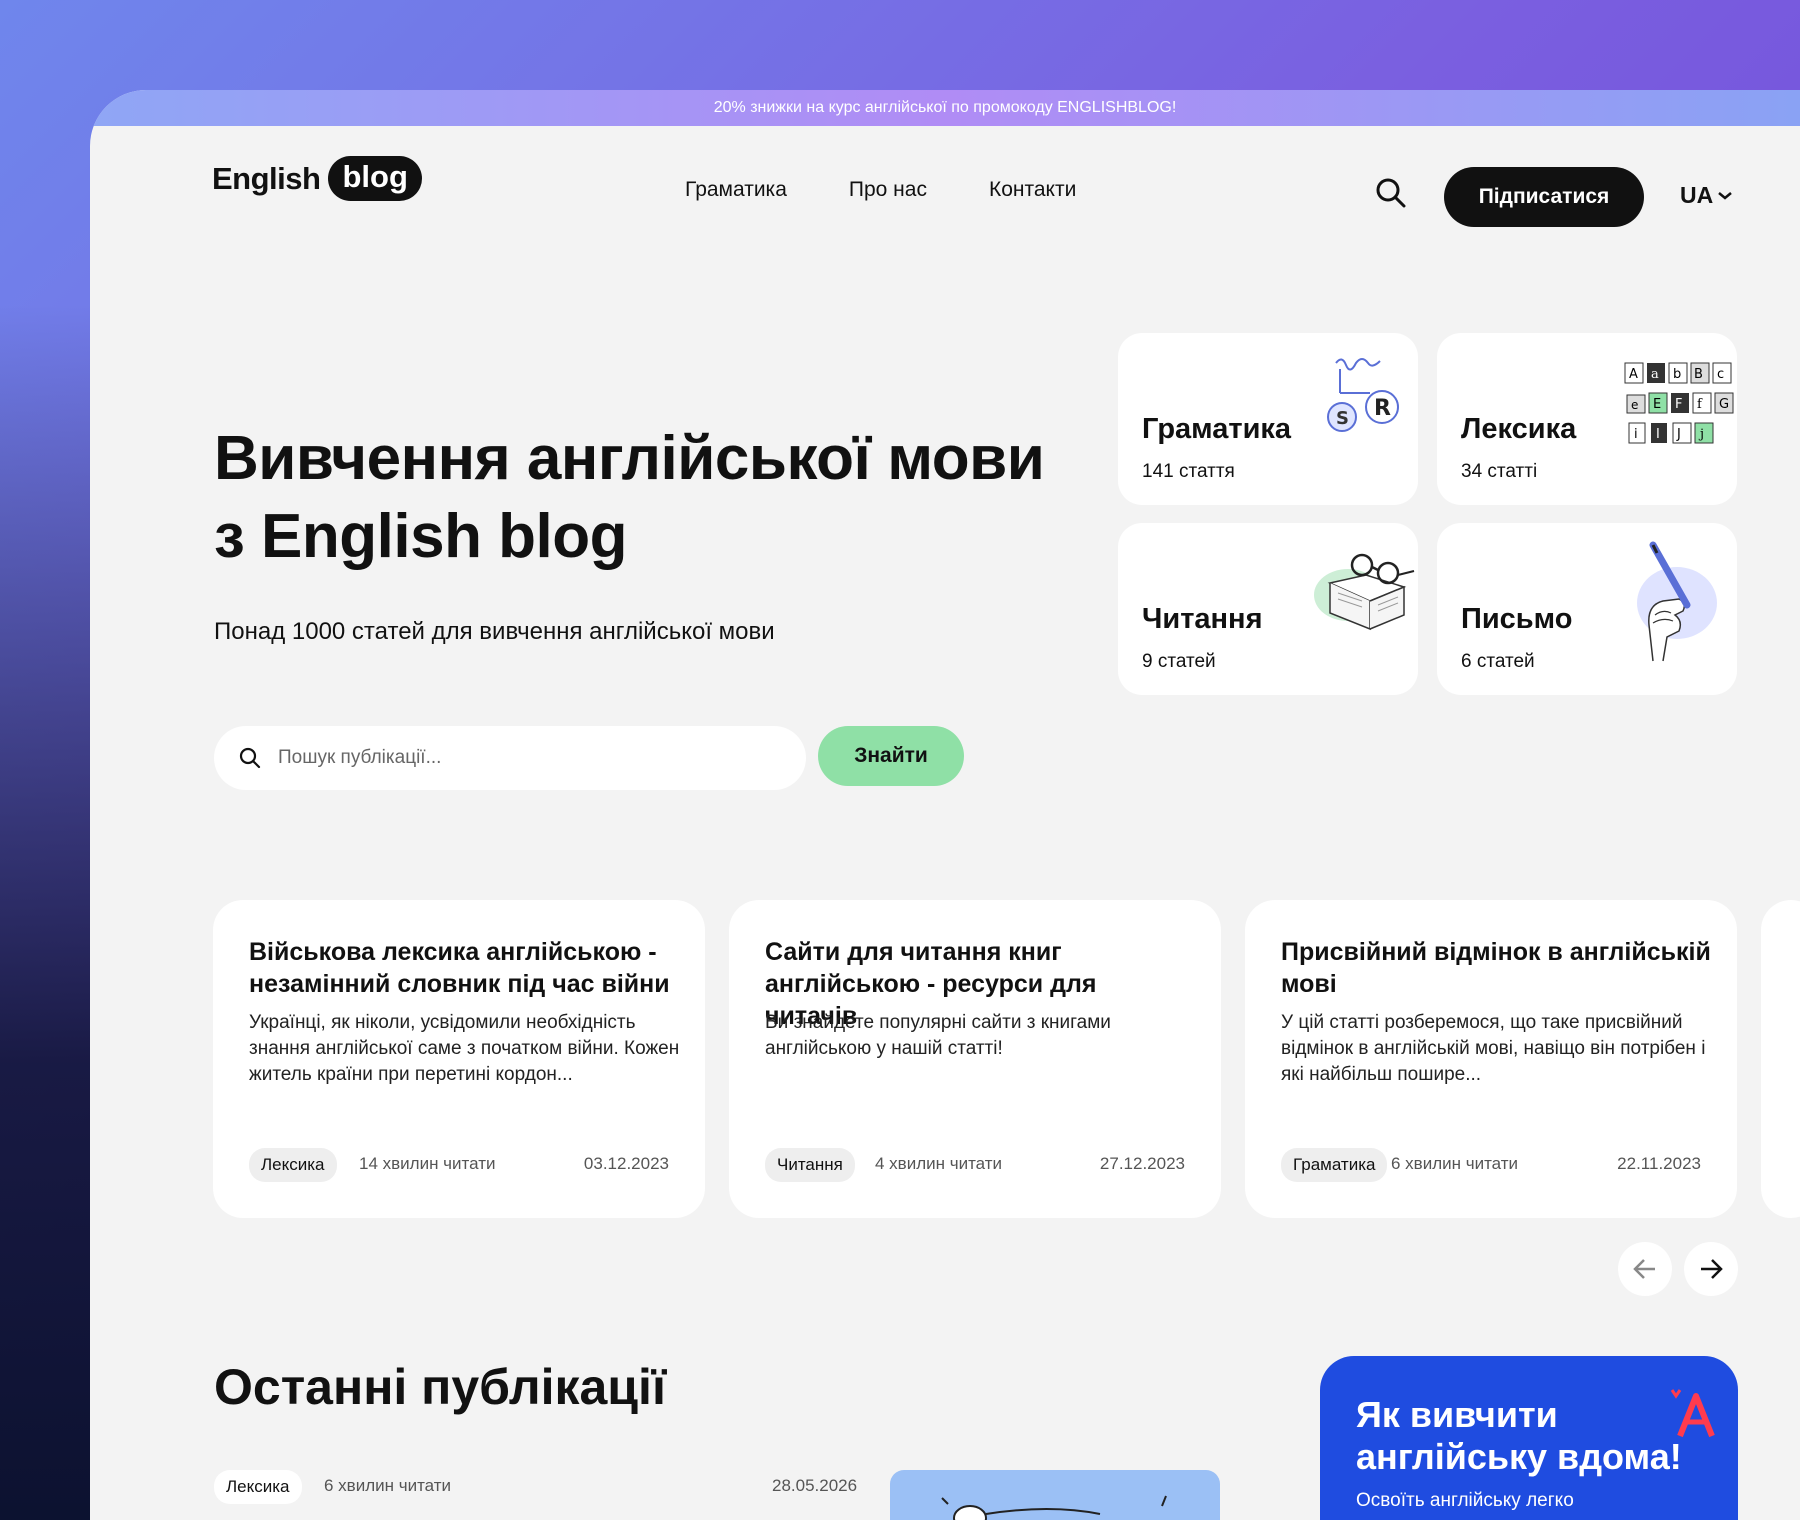  I want to click on category-card-grammar: S R Граматика 141 стаття, so click(1268, 419).